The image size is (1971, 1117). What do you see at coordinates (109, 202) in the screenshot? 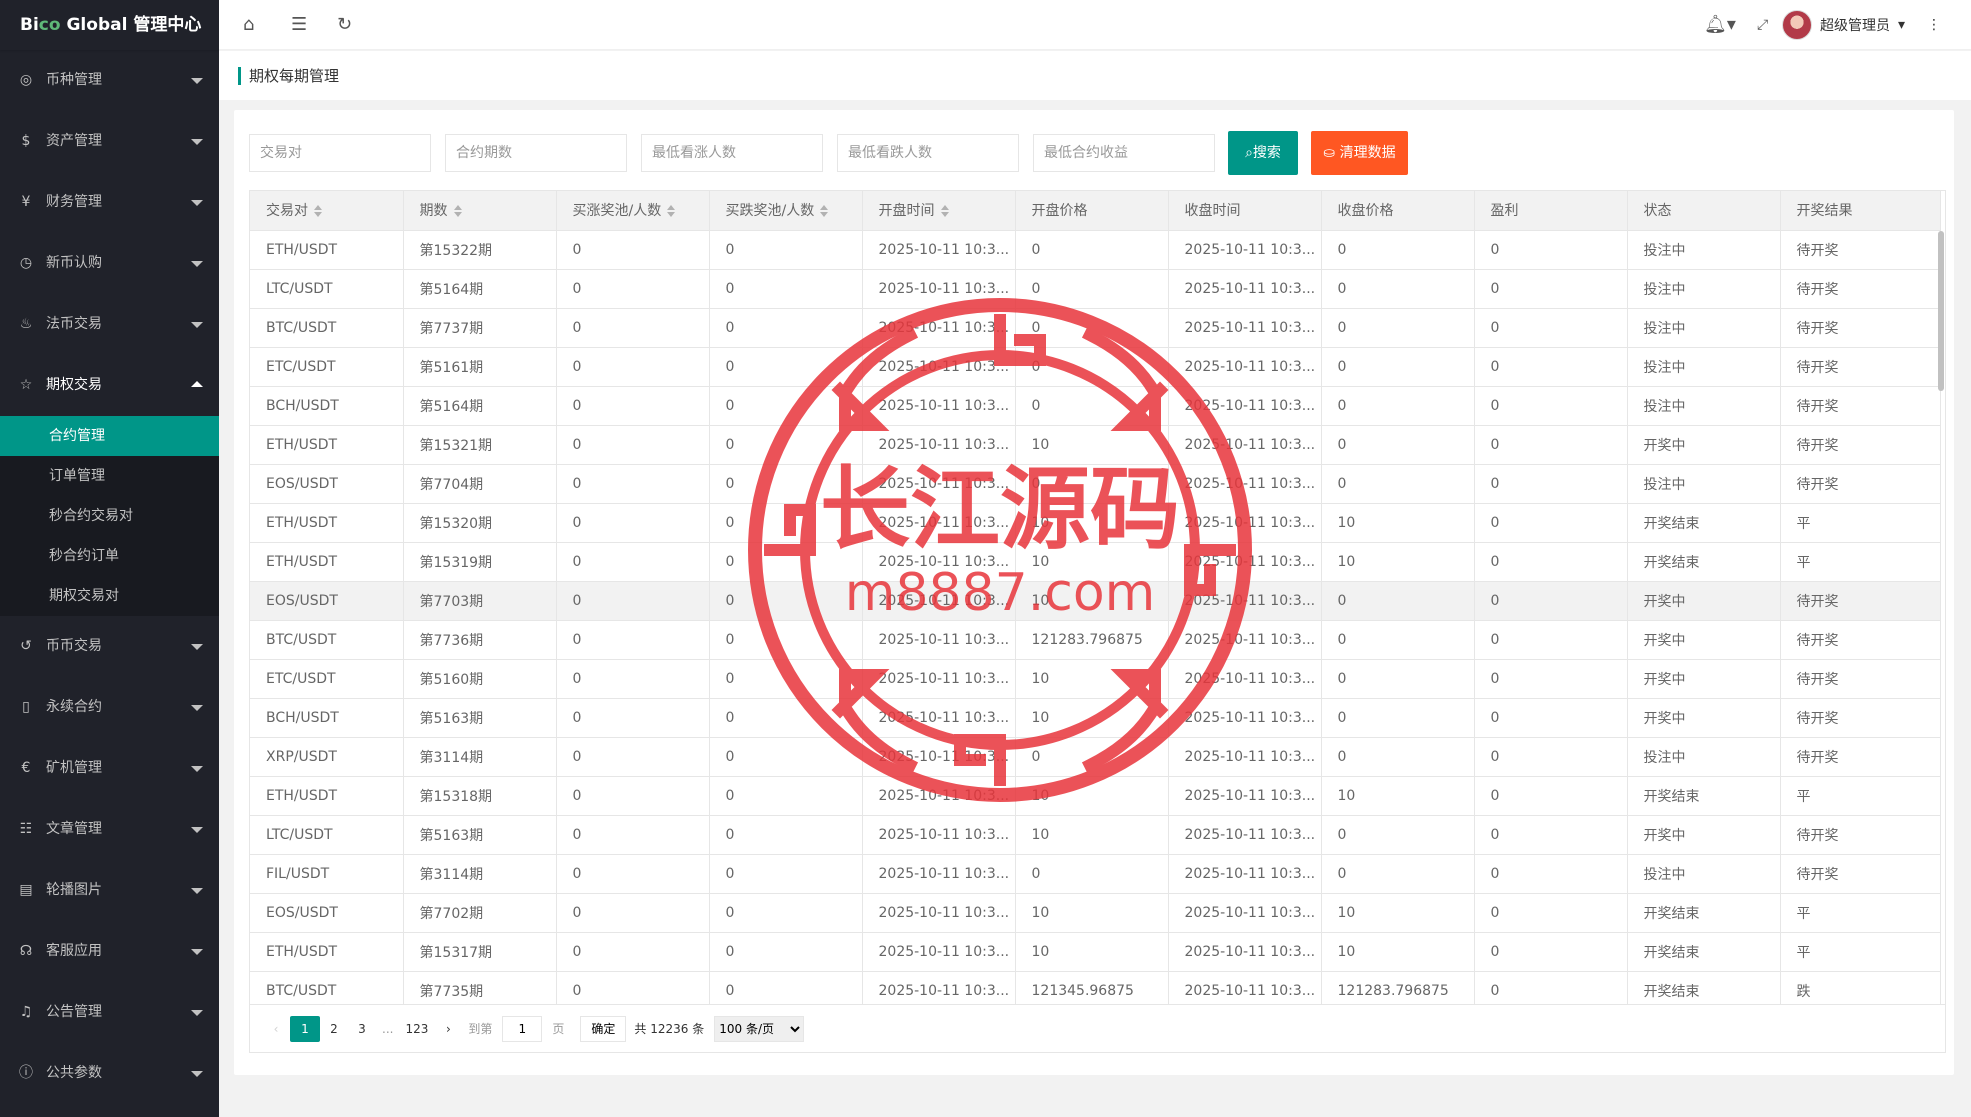
I see `sidebar-item-yen: ¥ 财务管理` at bounding box center [109, 202].